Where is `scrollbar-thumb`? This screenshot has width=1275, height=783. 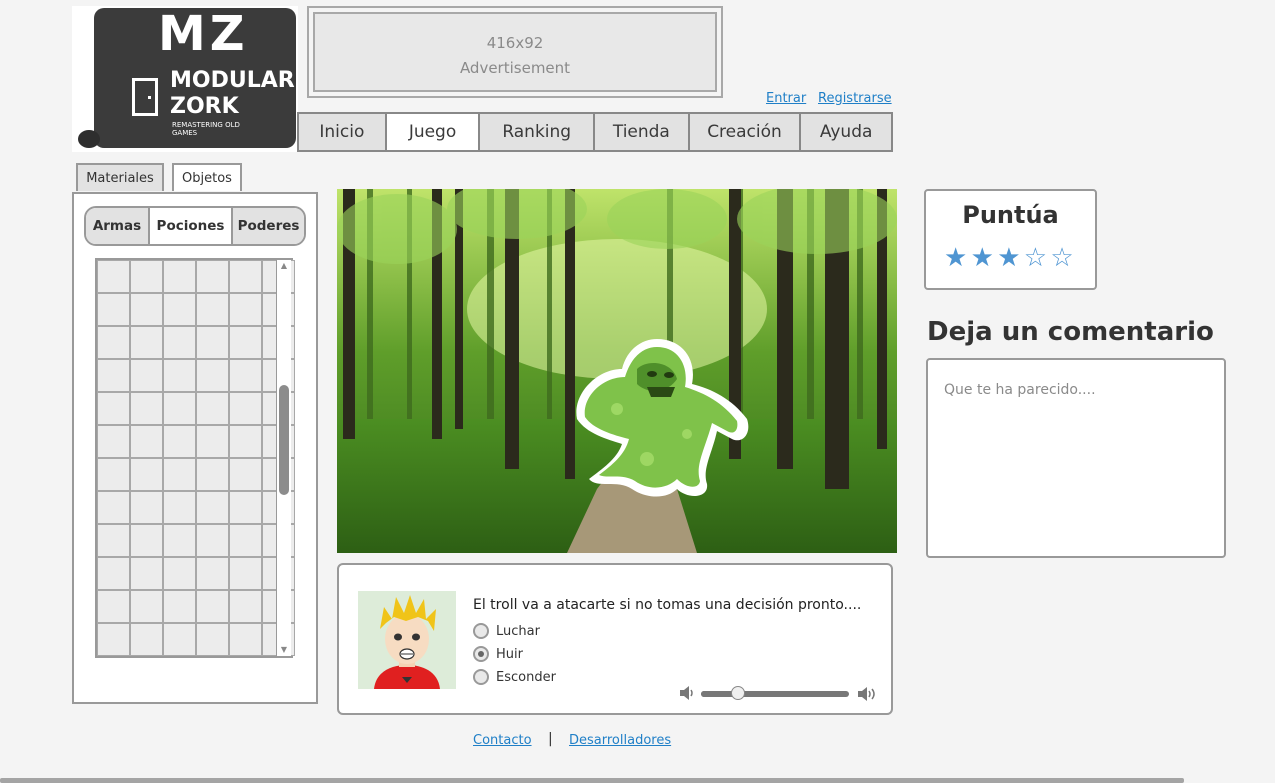
scrollbar-thumb is located at coordinates (284, 440).